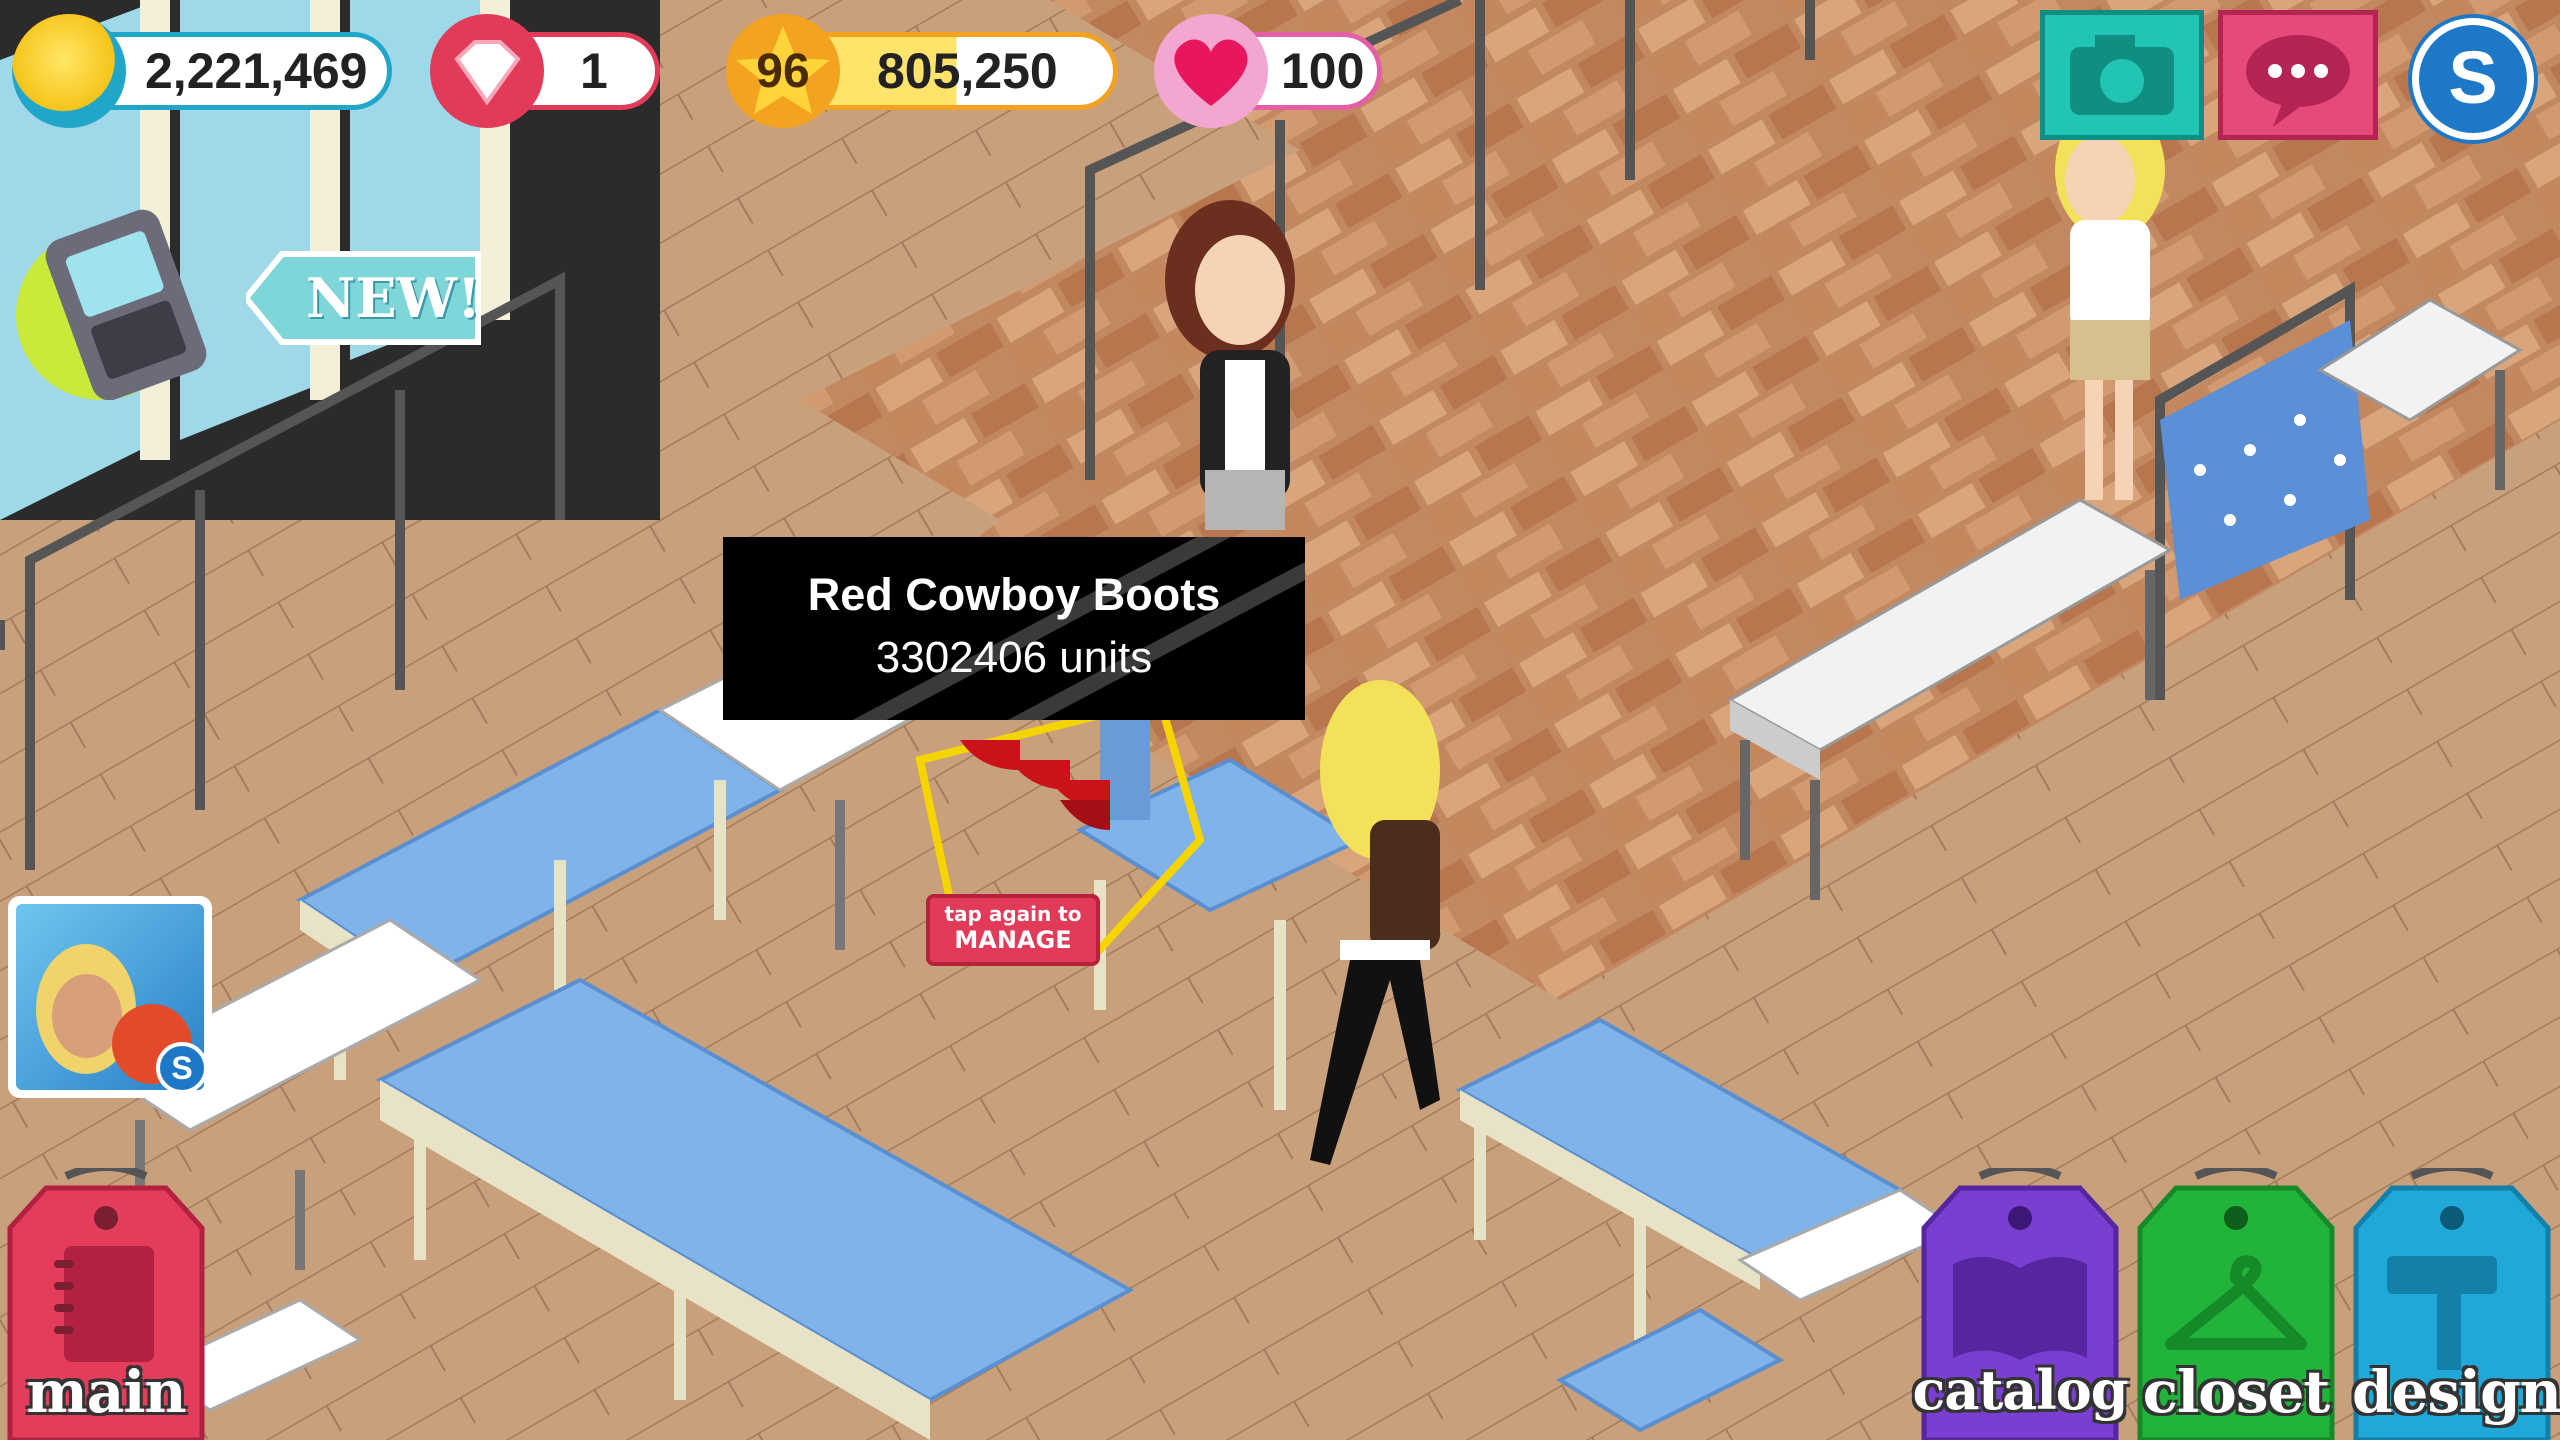  I want to click on new-badge-label: NEW!, so click(393, 298).